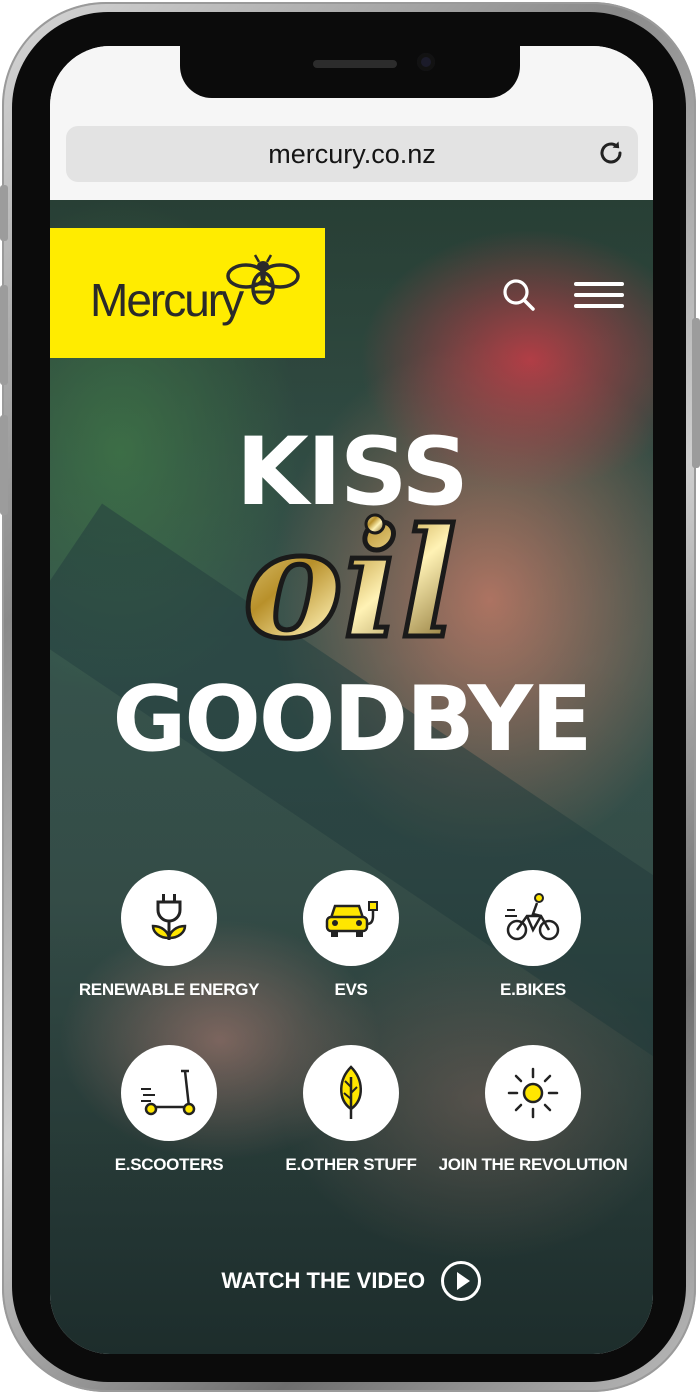 The height and width of the screenshot is (1396, 700). I want to click on category-label: EVS, so click(351, 989).